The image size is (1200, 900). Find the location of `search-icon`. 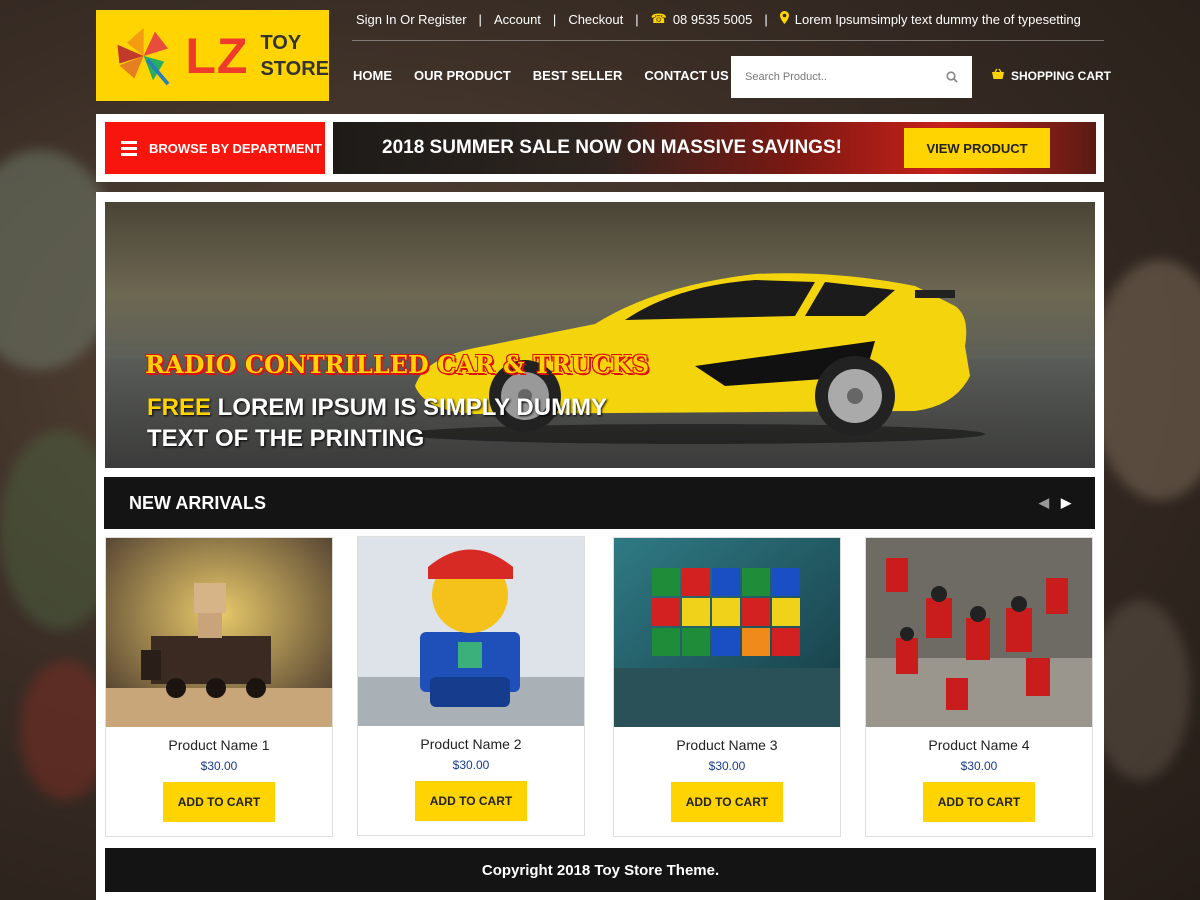

search-icon is located at coordinates (952, 77).